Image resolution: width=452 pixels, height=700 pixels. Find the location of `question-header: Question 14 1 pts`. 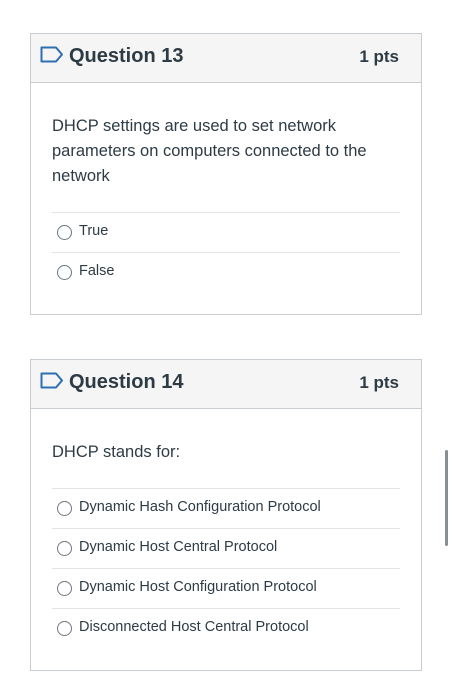

question-header: Question 14 1 pts is located at coordinates (226, 384).